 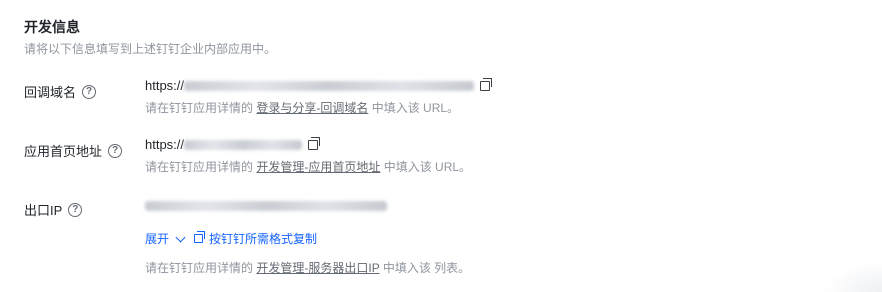 I want to click on callback-hint: 请在钉钉应用详情的 登录与分享-回调域名 中填入该 URL。, so click(x=302, y=107).